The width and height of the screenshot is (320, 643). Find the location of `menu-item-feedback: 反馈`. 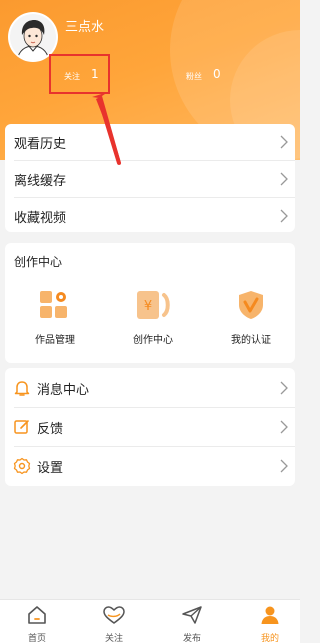

menu-item-feedback: 反馈 is located at coordinates (150, 427).